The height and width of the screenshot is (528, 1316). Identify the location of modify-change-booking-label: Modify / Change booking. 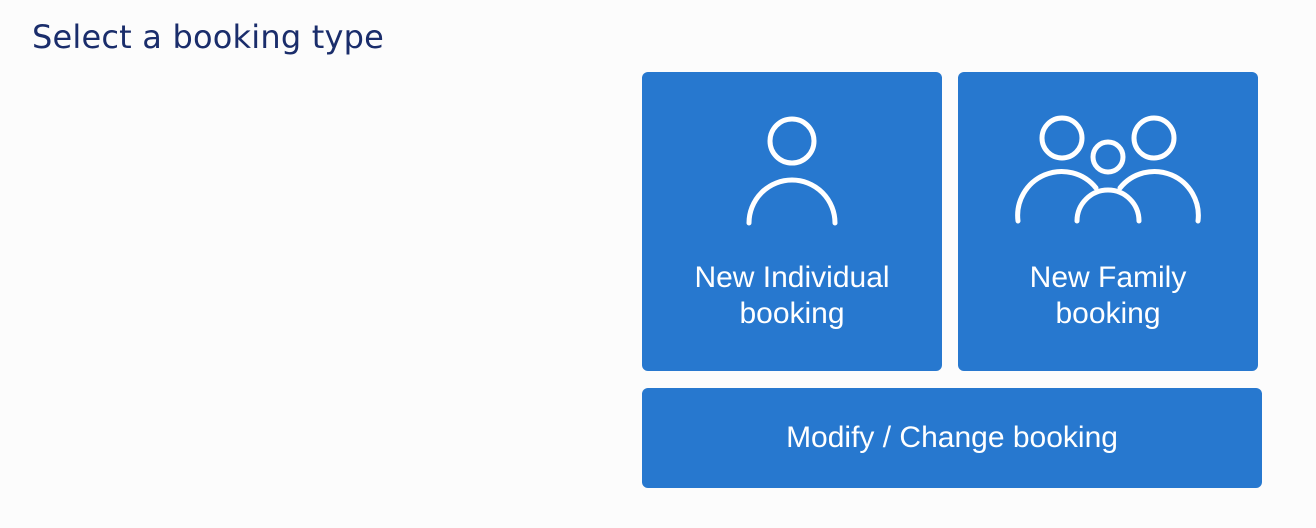
(952, 437).